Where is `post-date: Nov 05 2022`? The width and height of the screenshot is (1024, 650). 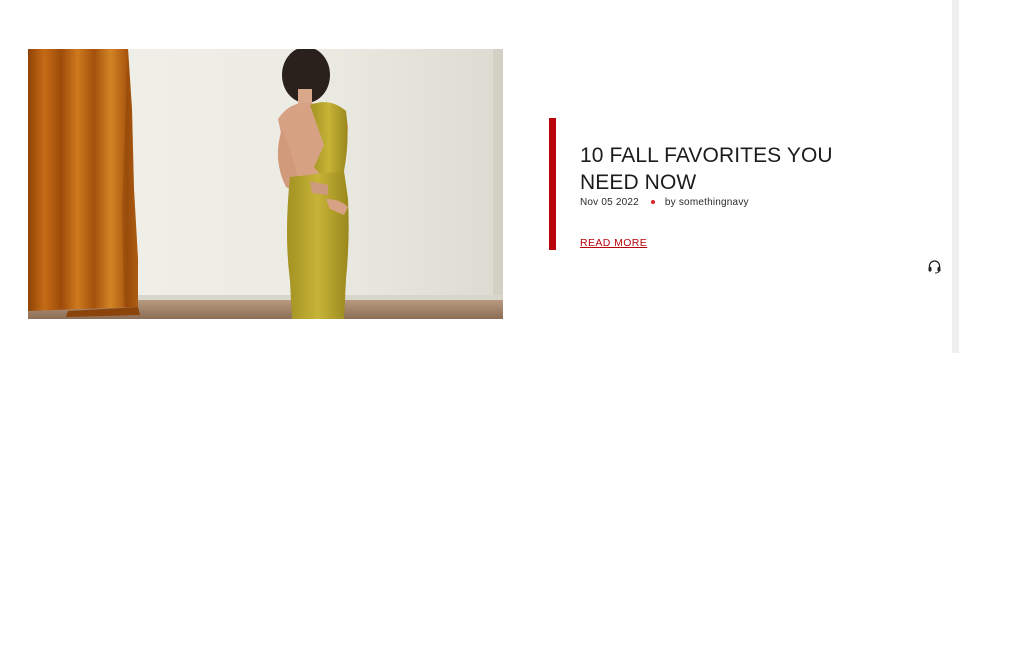
post-date: Nov 05 2022 is located at coordinates (609, 202).